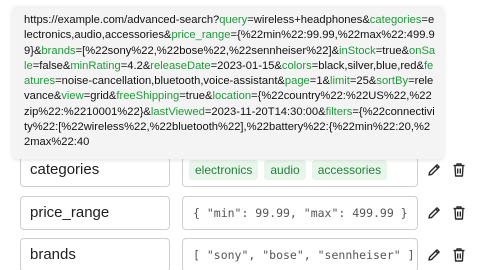  What do you see at coordinates (357, 50) in the screenshot?
I see `url-param-key: inStock` at bounding box center [357, 50].